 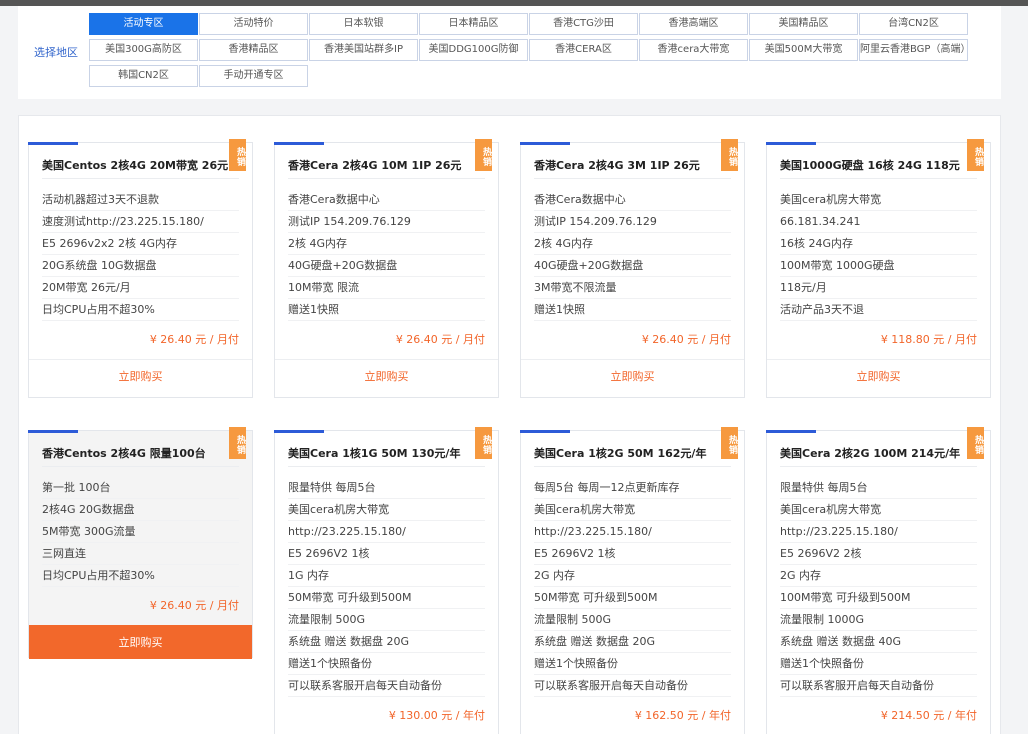 What do you see at coordinates (140, 576) in the screenshot?
I see `feature-item: 日均CPU占用不超30%` at bounding box center [140, 576].